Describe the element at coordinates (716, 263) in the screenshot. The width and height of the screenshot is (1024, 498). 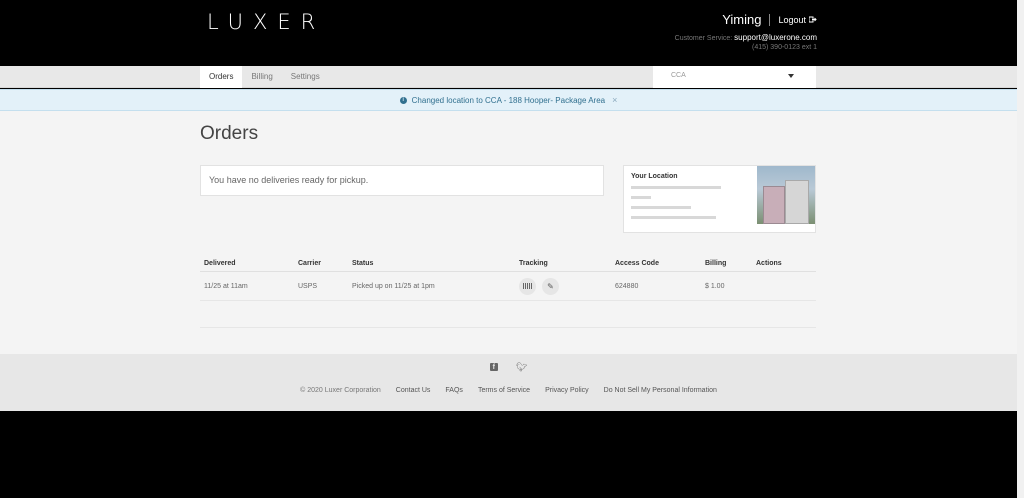
I see `column-header: Billing` at that location.